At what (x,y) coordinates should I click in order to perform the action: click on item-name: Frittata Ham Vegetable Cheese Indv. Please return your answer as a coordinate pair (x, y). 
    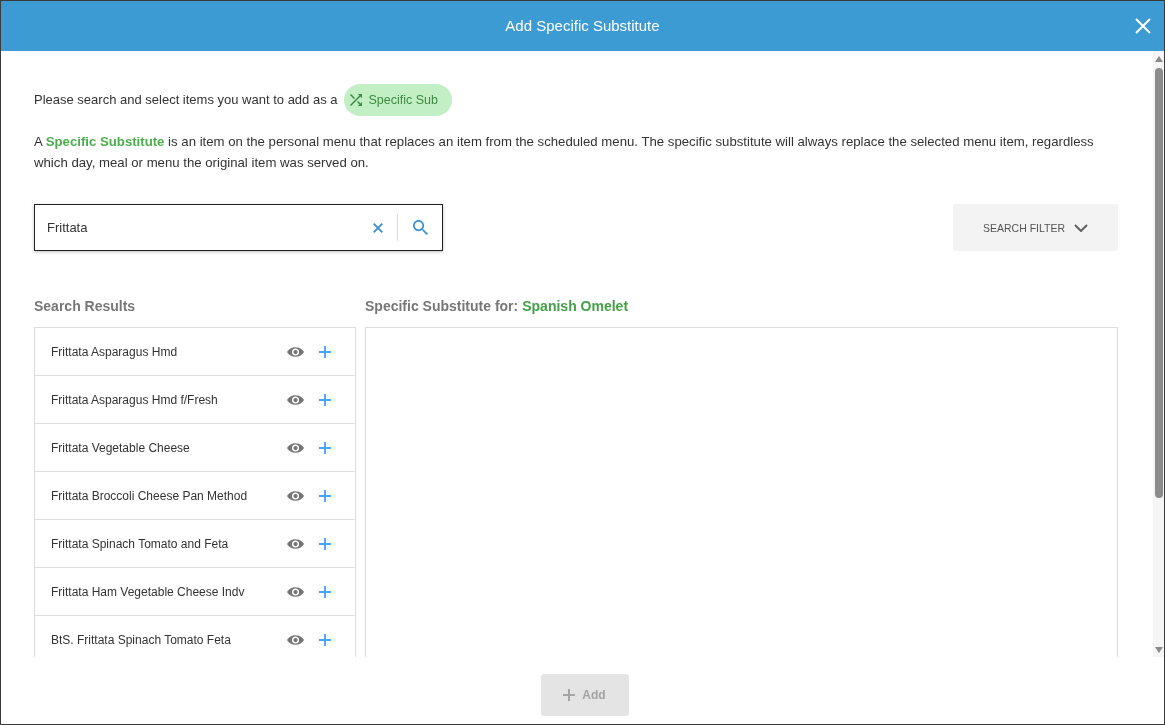
    Looking at the image, I should click on (148, 592).